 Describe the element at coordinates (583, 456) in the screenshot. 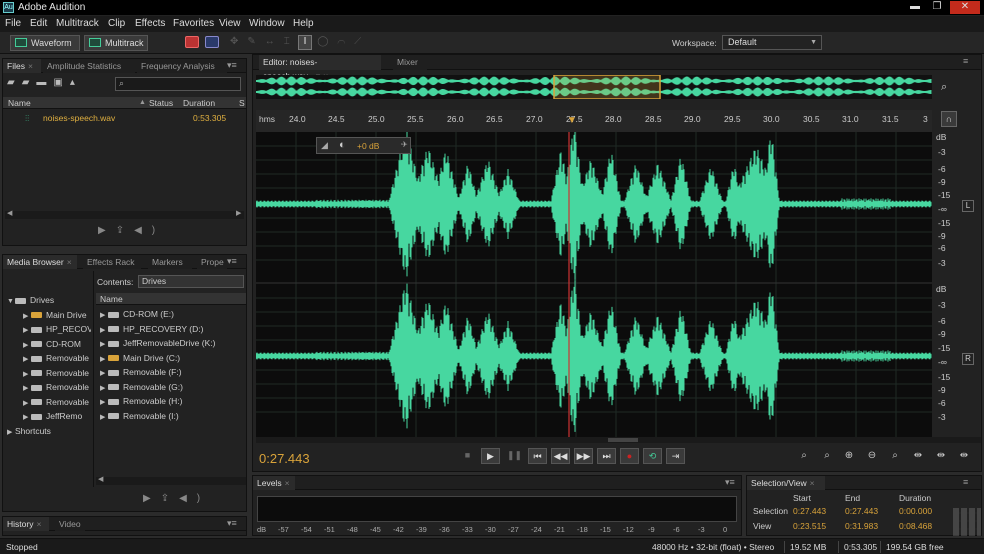

I see `fast-forward-icon: ▶▶` at that location.